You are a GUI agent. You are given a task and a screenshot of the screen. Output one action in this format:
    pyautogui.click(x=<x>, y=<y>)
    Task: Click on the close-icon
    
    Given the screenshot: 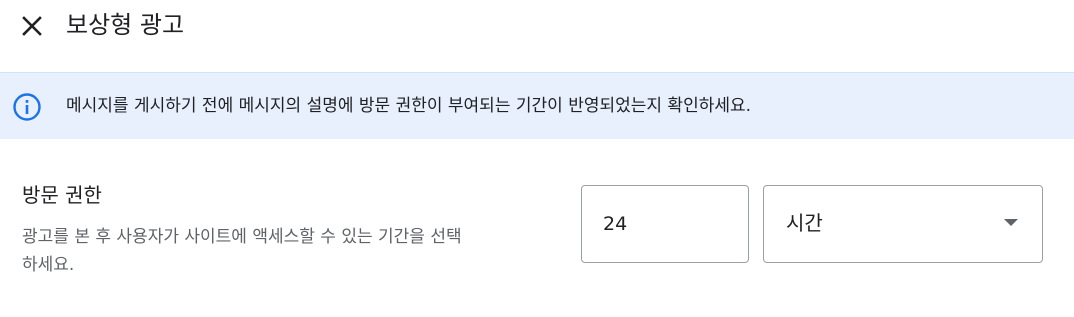 What is the action you would take?
    pyautogui.click(x=32, y=26)
    